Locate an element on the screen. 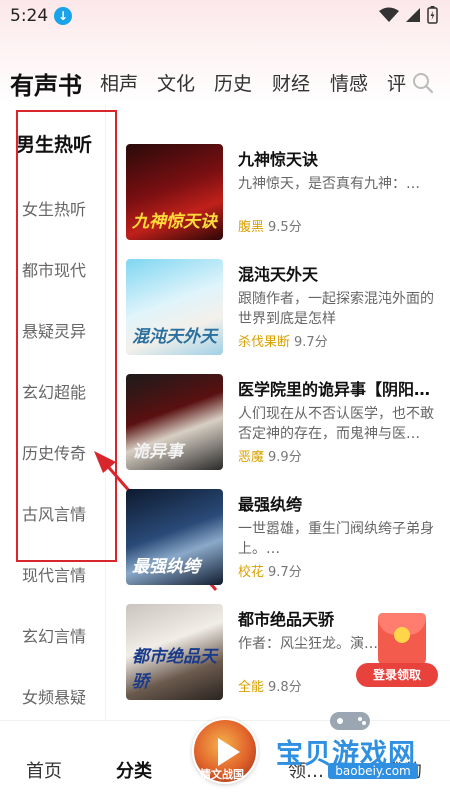  cover-title: 九神惊天诀 is located at coordinates (174, 222).